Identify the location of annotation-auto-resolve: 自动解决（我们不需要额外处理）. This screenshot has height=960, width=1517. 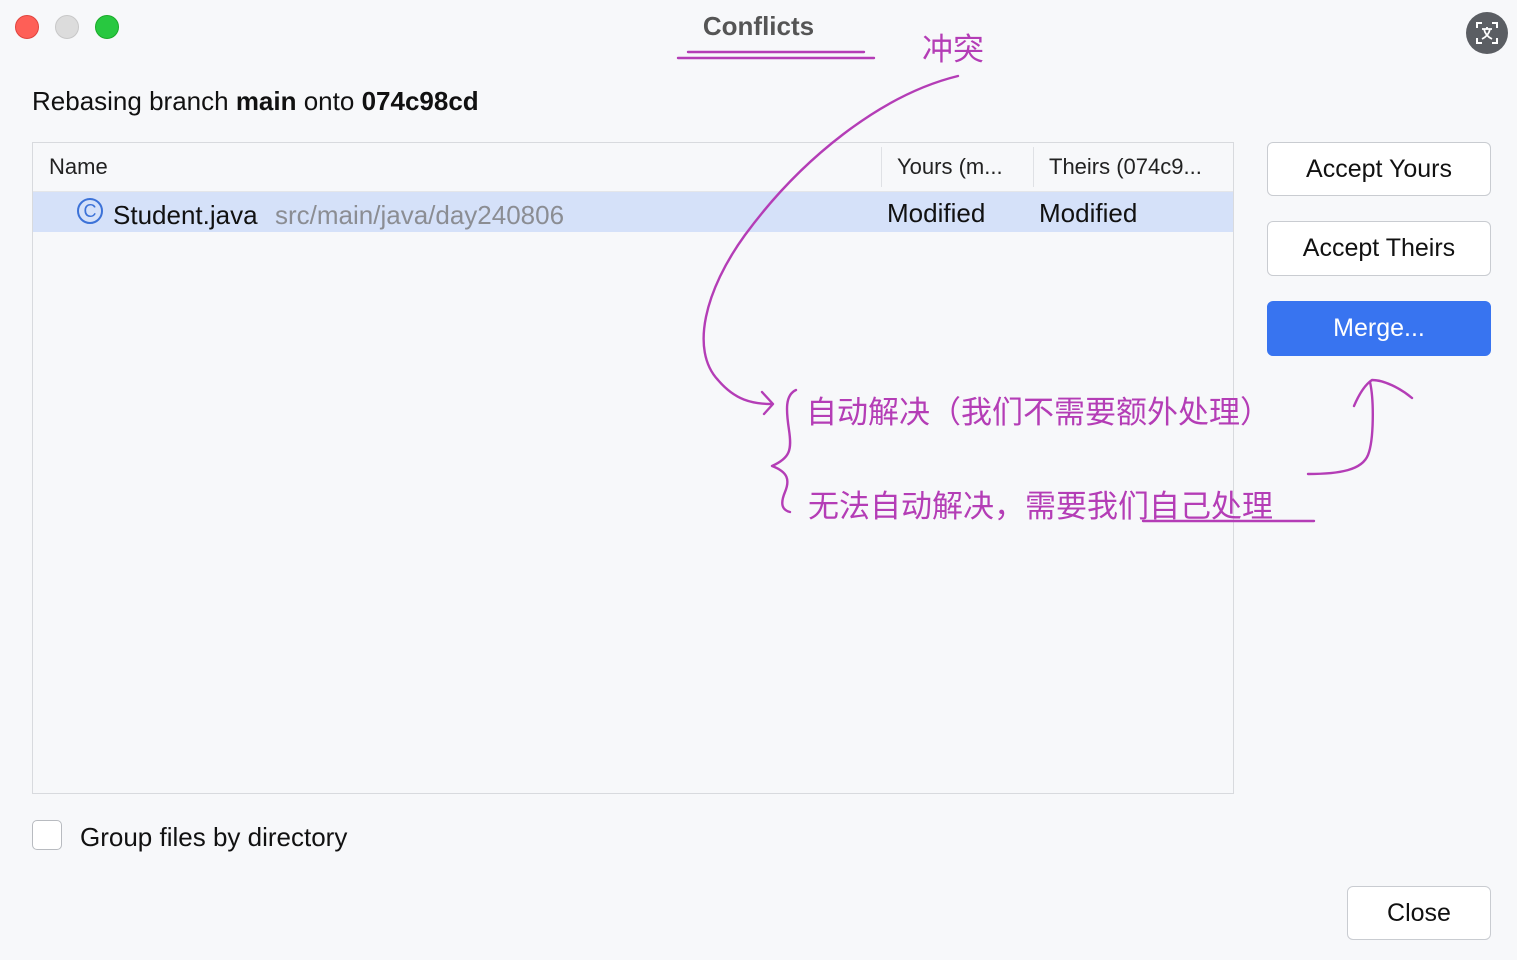
(1038, 413).